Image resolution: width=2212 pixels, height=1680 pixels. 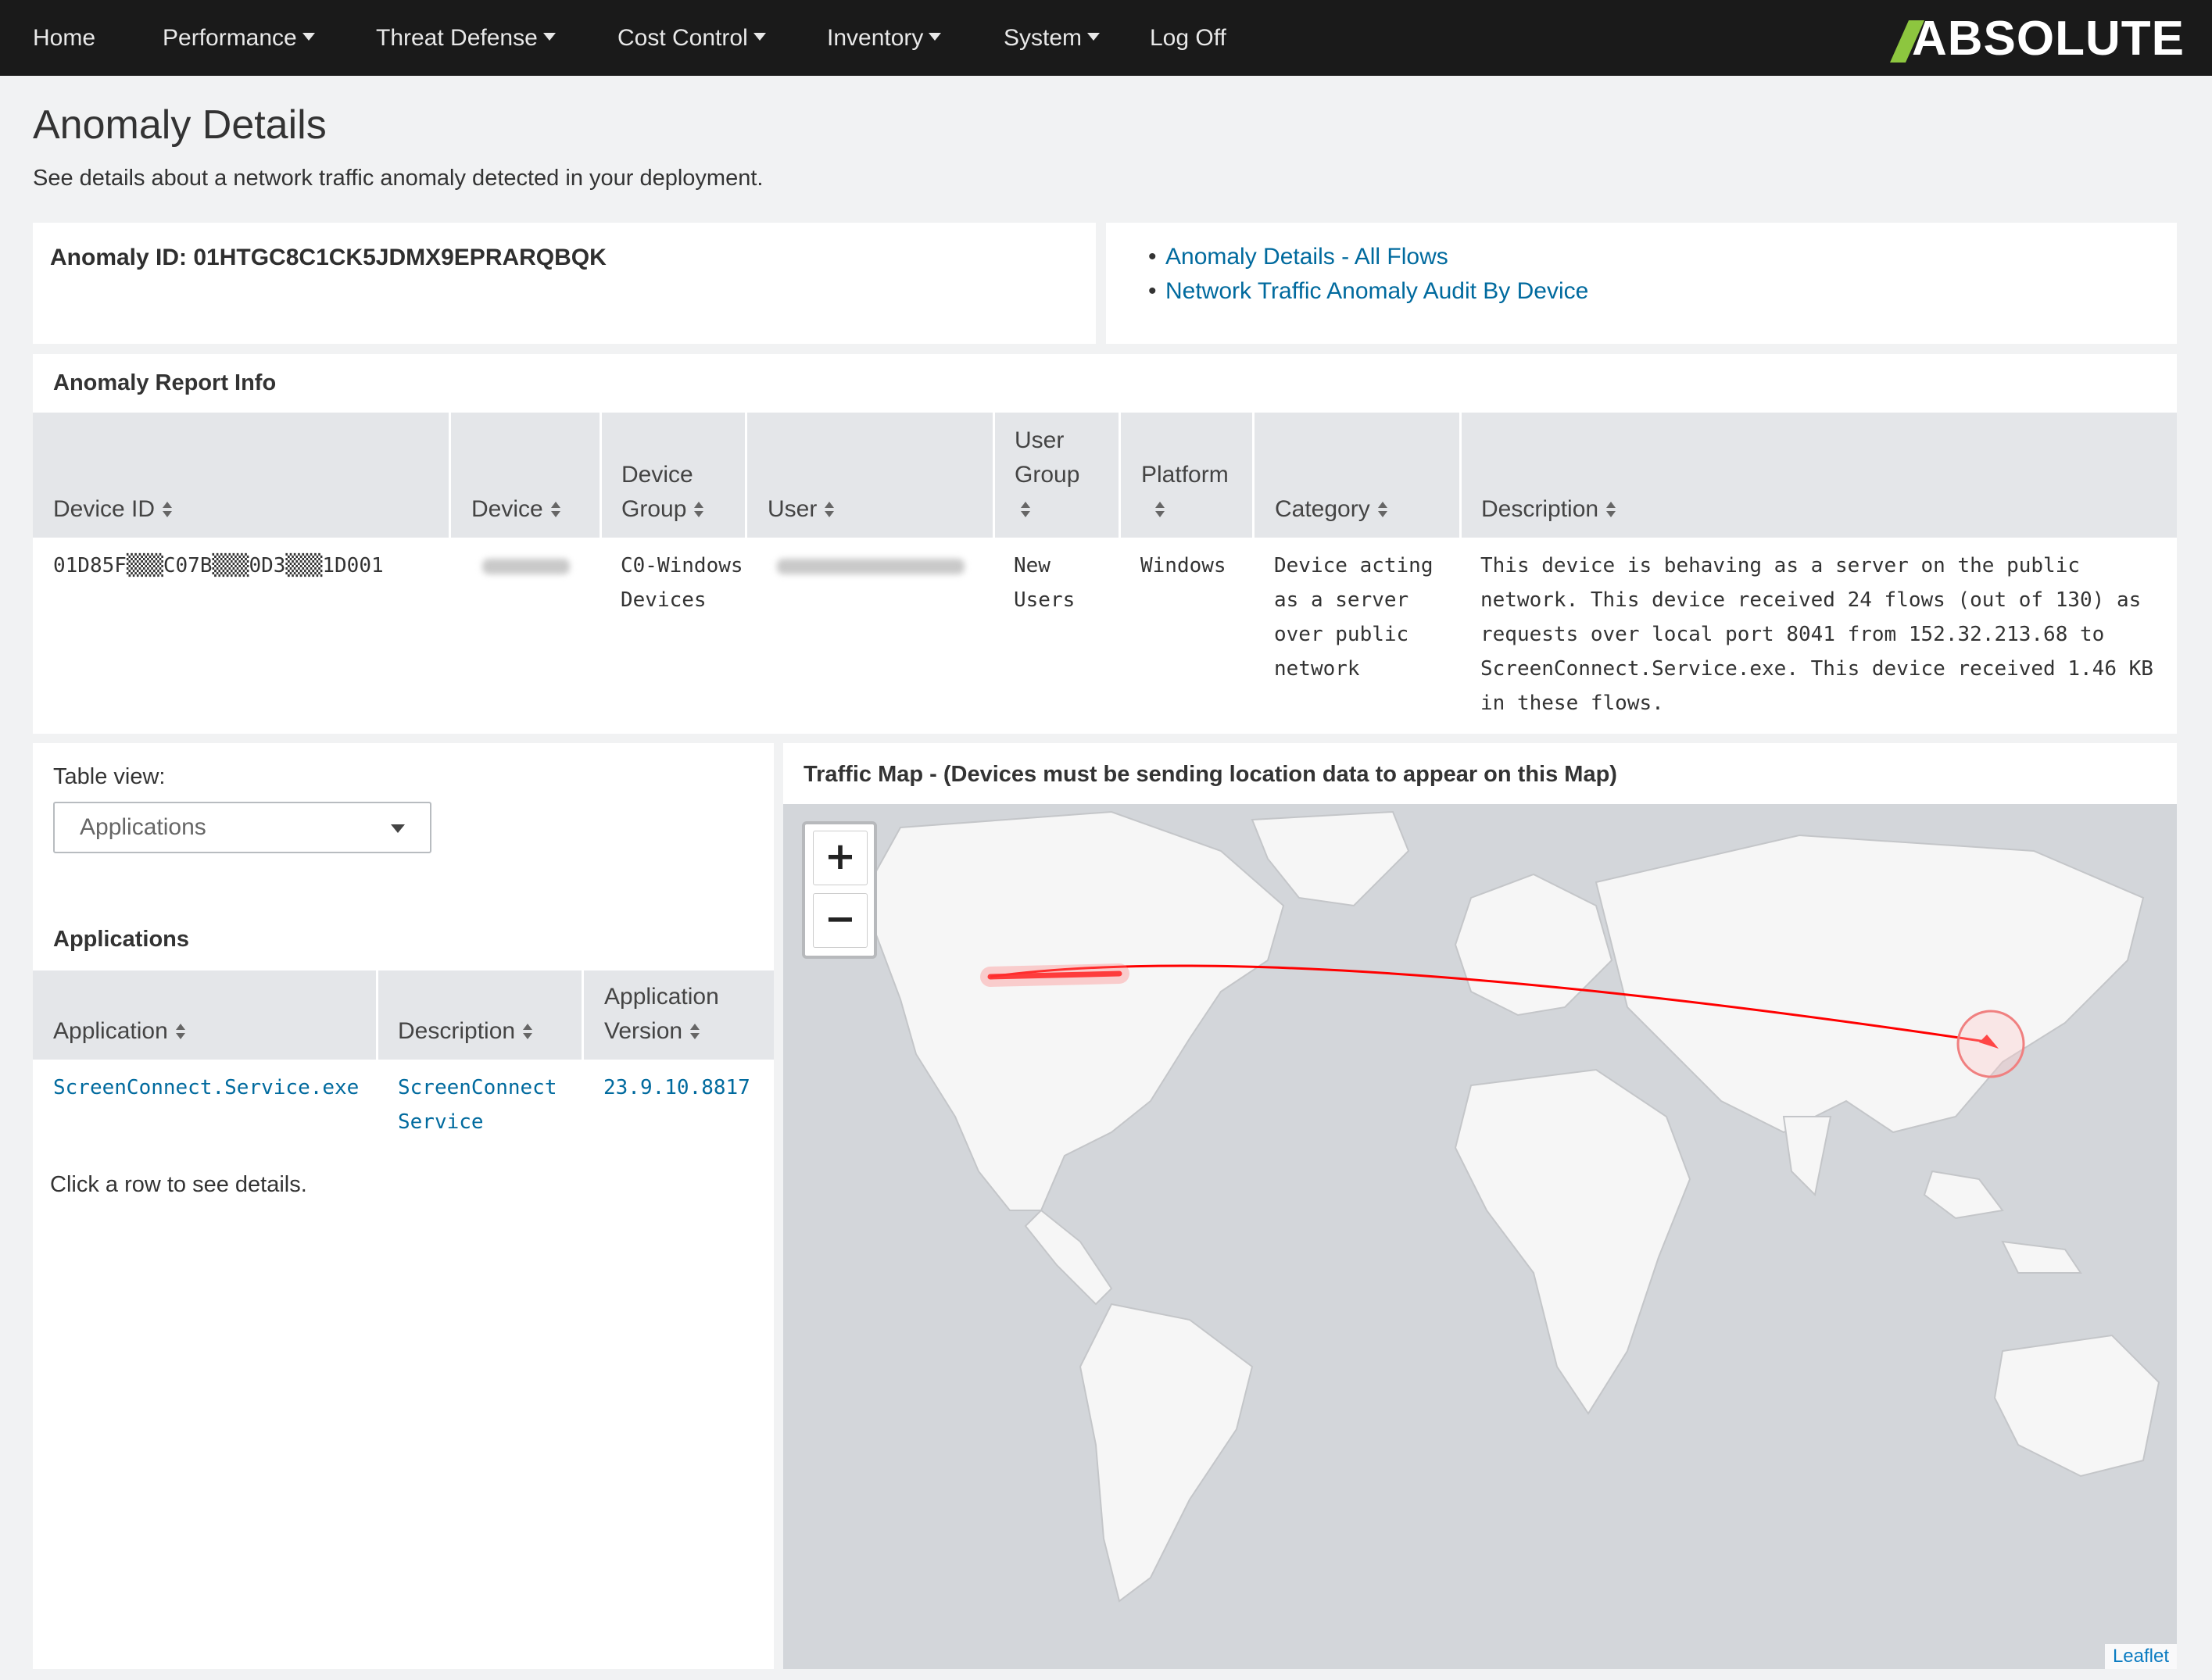 I want to click on report-title: Anomaly Report Info, so click(x=165, y=382).